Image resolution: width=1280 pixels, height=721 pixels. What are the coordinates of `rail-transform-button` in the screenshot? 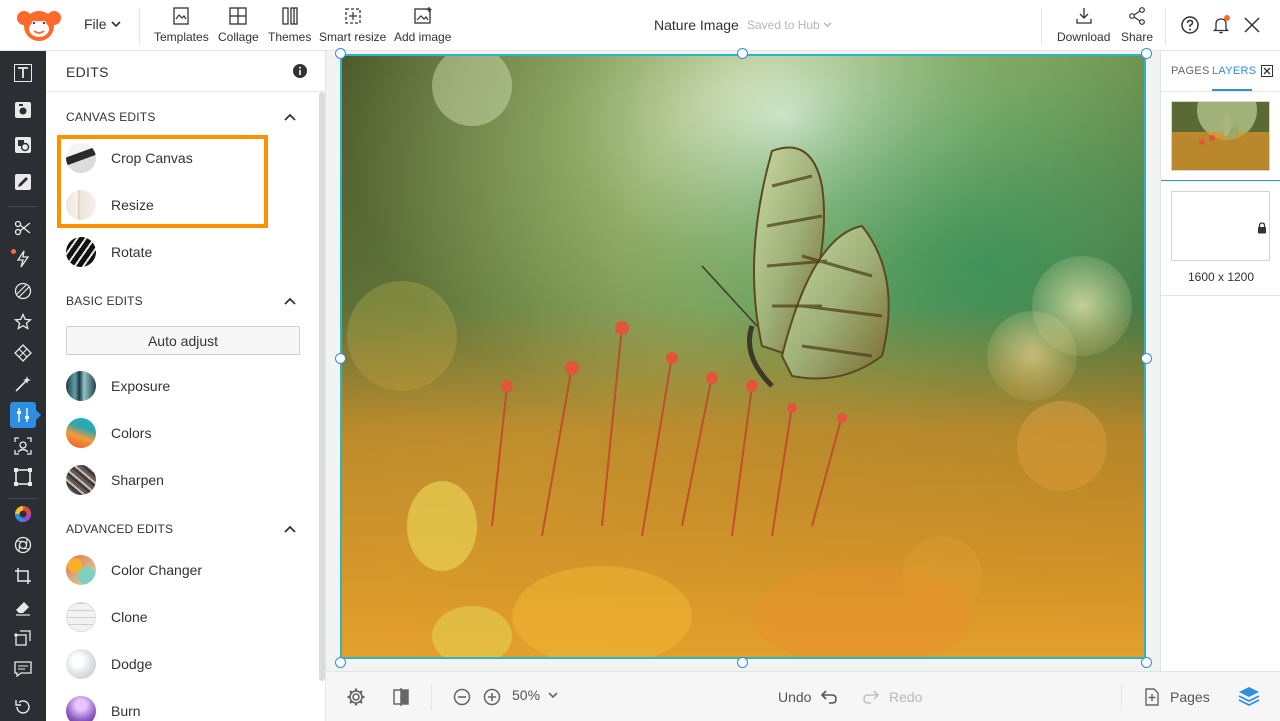 It's located at (23, 638).